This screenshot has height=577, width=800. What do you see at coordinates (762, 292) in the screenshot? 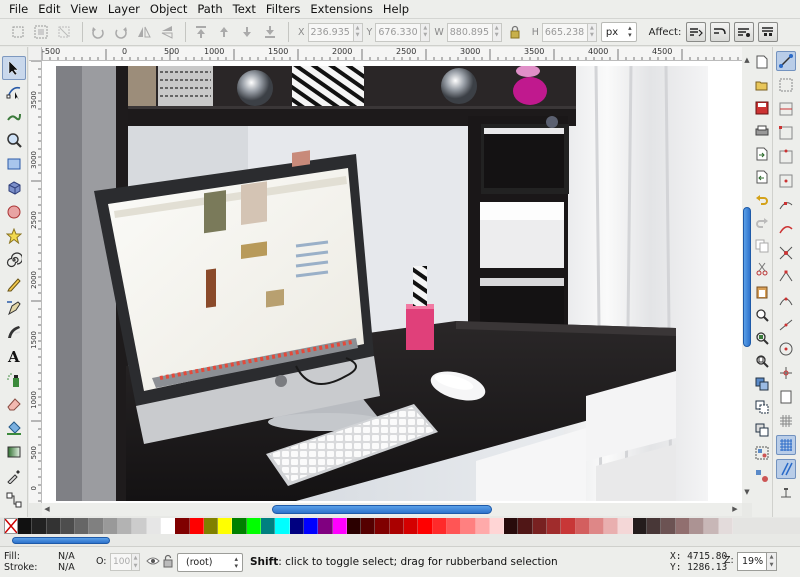
I see `paste-icon` at bounding box center [762, 292].